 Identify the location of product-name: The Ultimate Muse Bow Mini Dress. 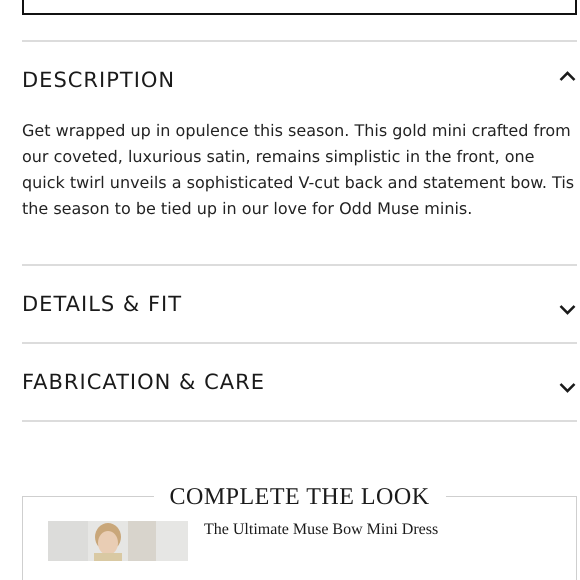
(321, 541).